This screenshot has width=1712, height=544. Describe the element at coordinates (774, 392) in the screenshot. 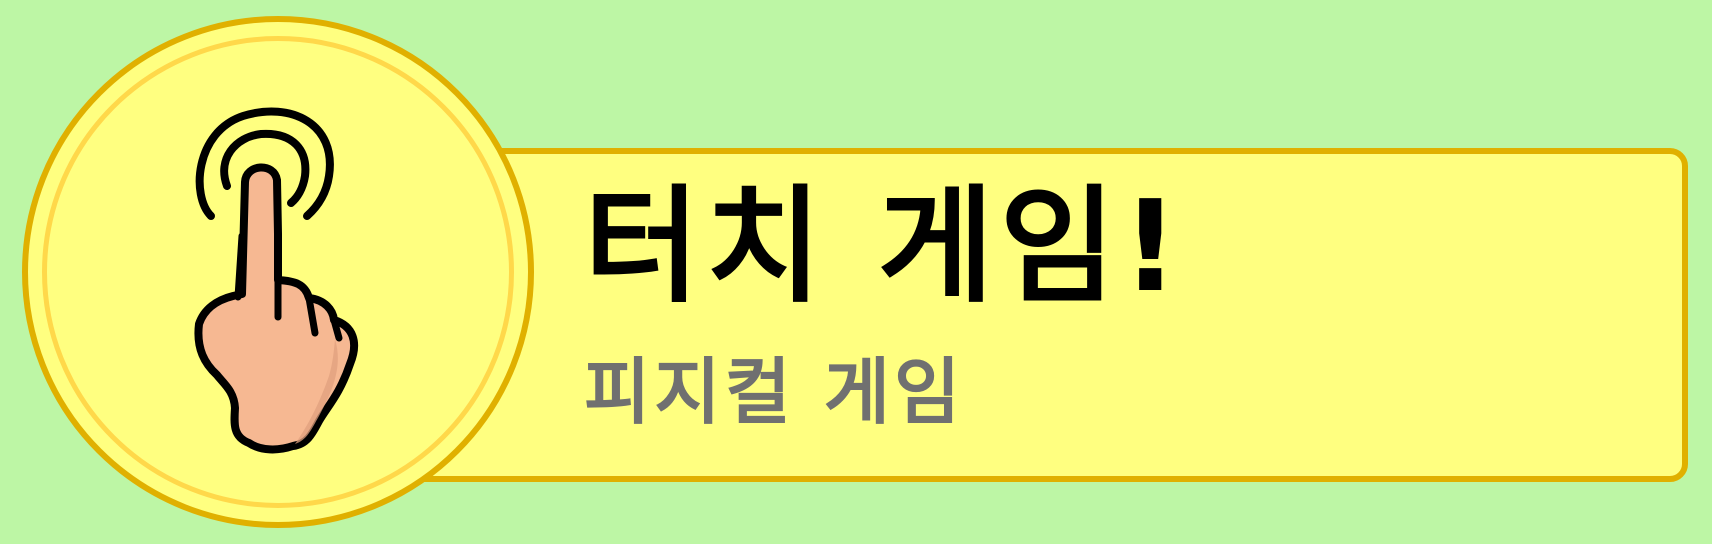

I see `subtitle-text: 피지컬 게임` at that location.